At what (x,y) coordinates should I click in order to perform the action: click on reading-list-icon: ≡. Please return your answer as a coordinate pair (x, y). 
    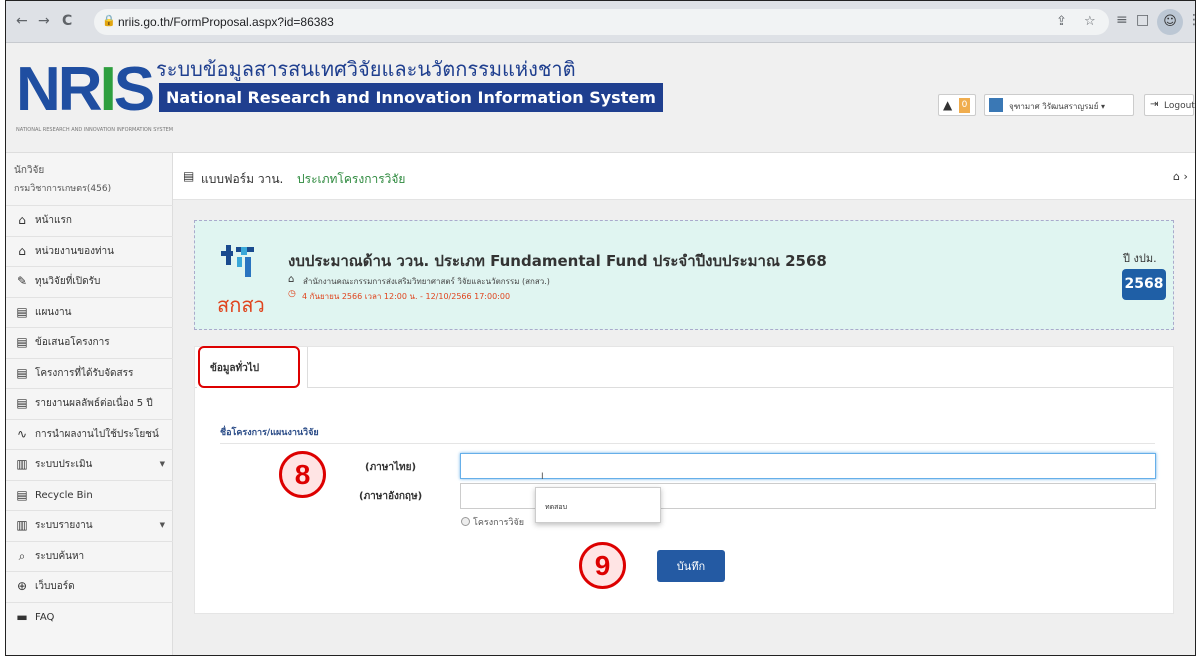
    Looking at the image, I should click on (1122, 20).